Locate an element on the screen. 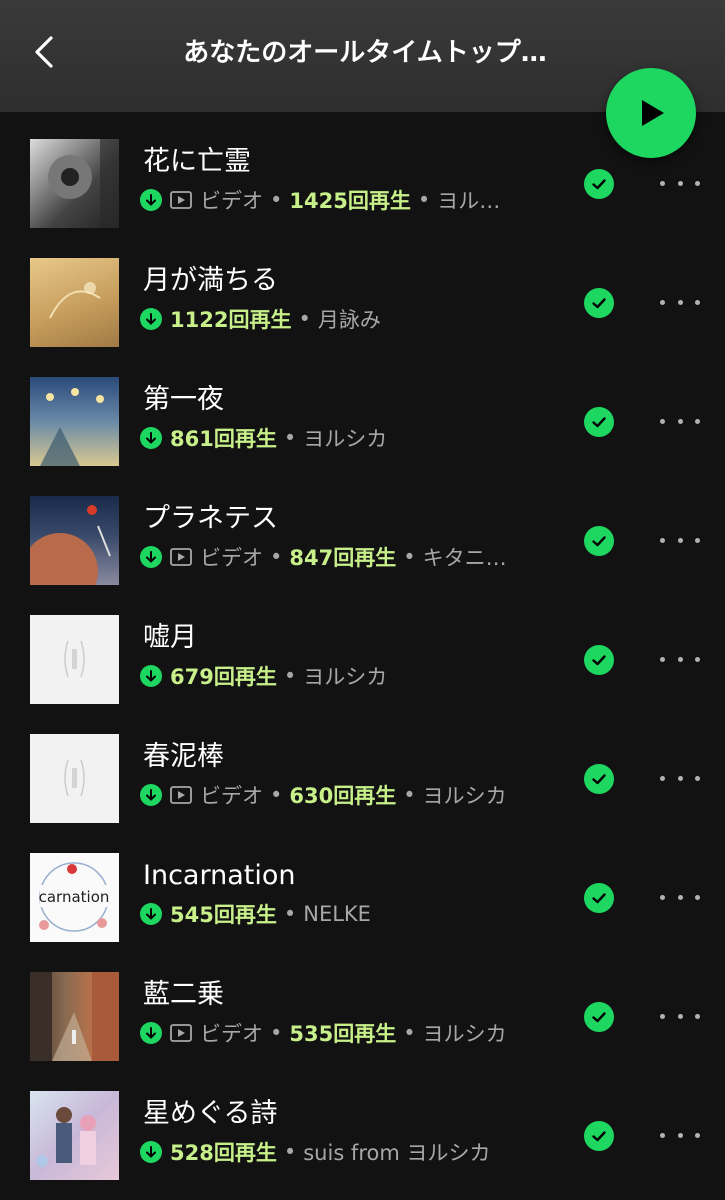 This screenshot has height=1200, width=725. track-meta: 679回再生 • ヨルシカ is located at coordinates (350, 676).